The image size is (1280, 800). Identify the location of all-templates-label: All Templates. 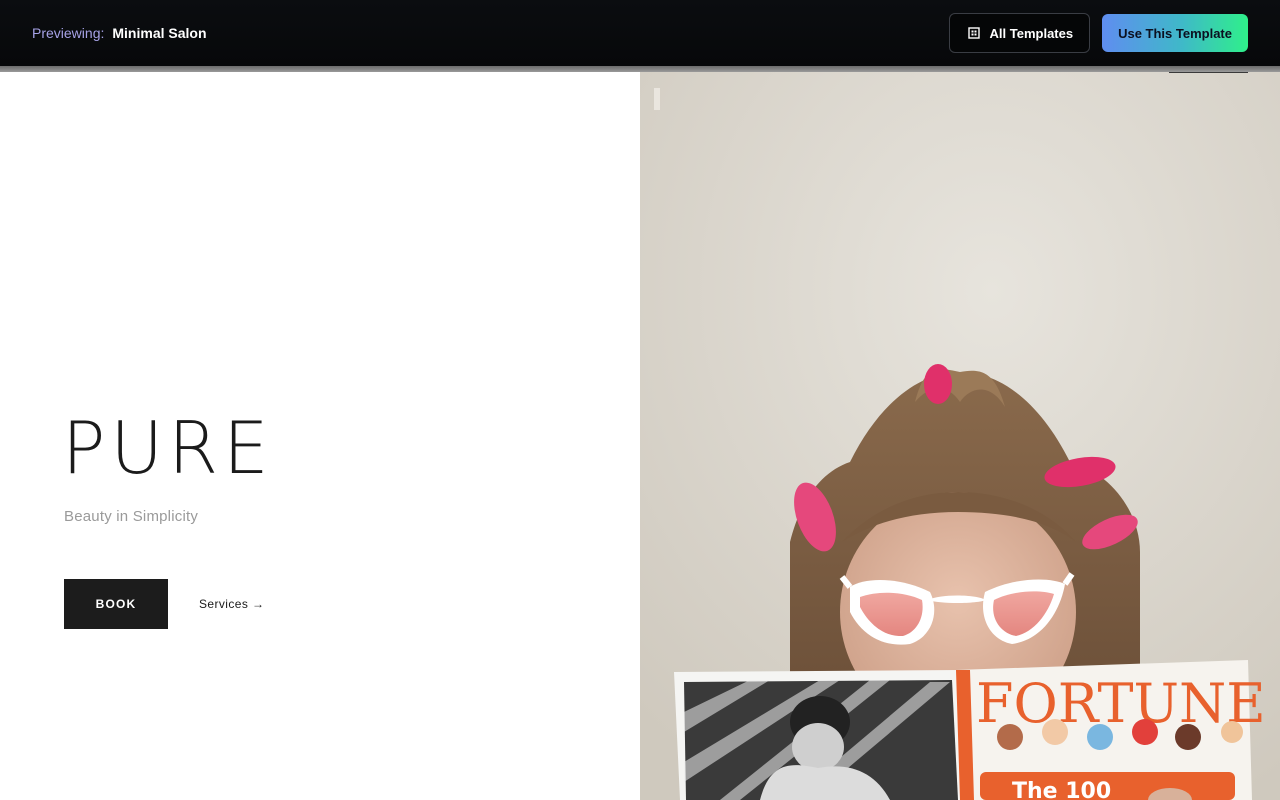
(1031, 33).